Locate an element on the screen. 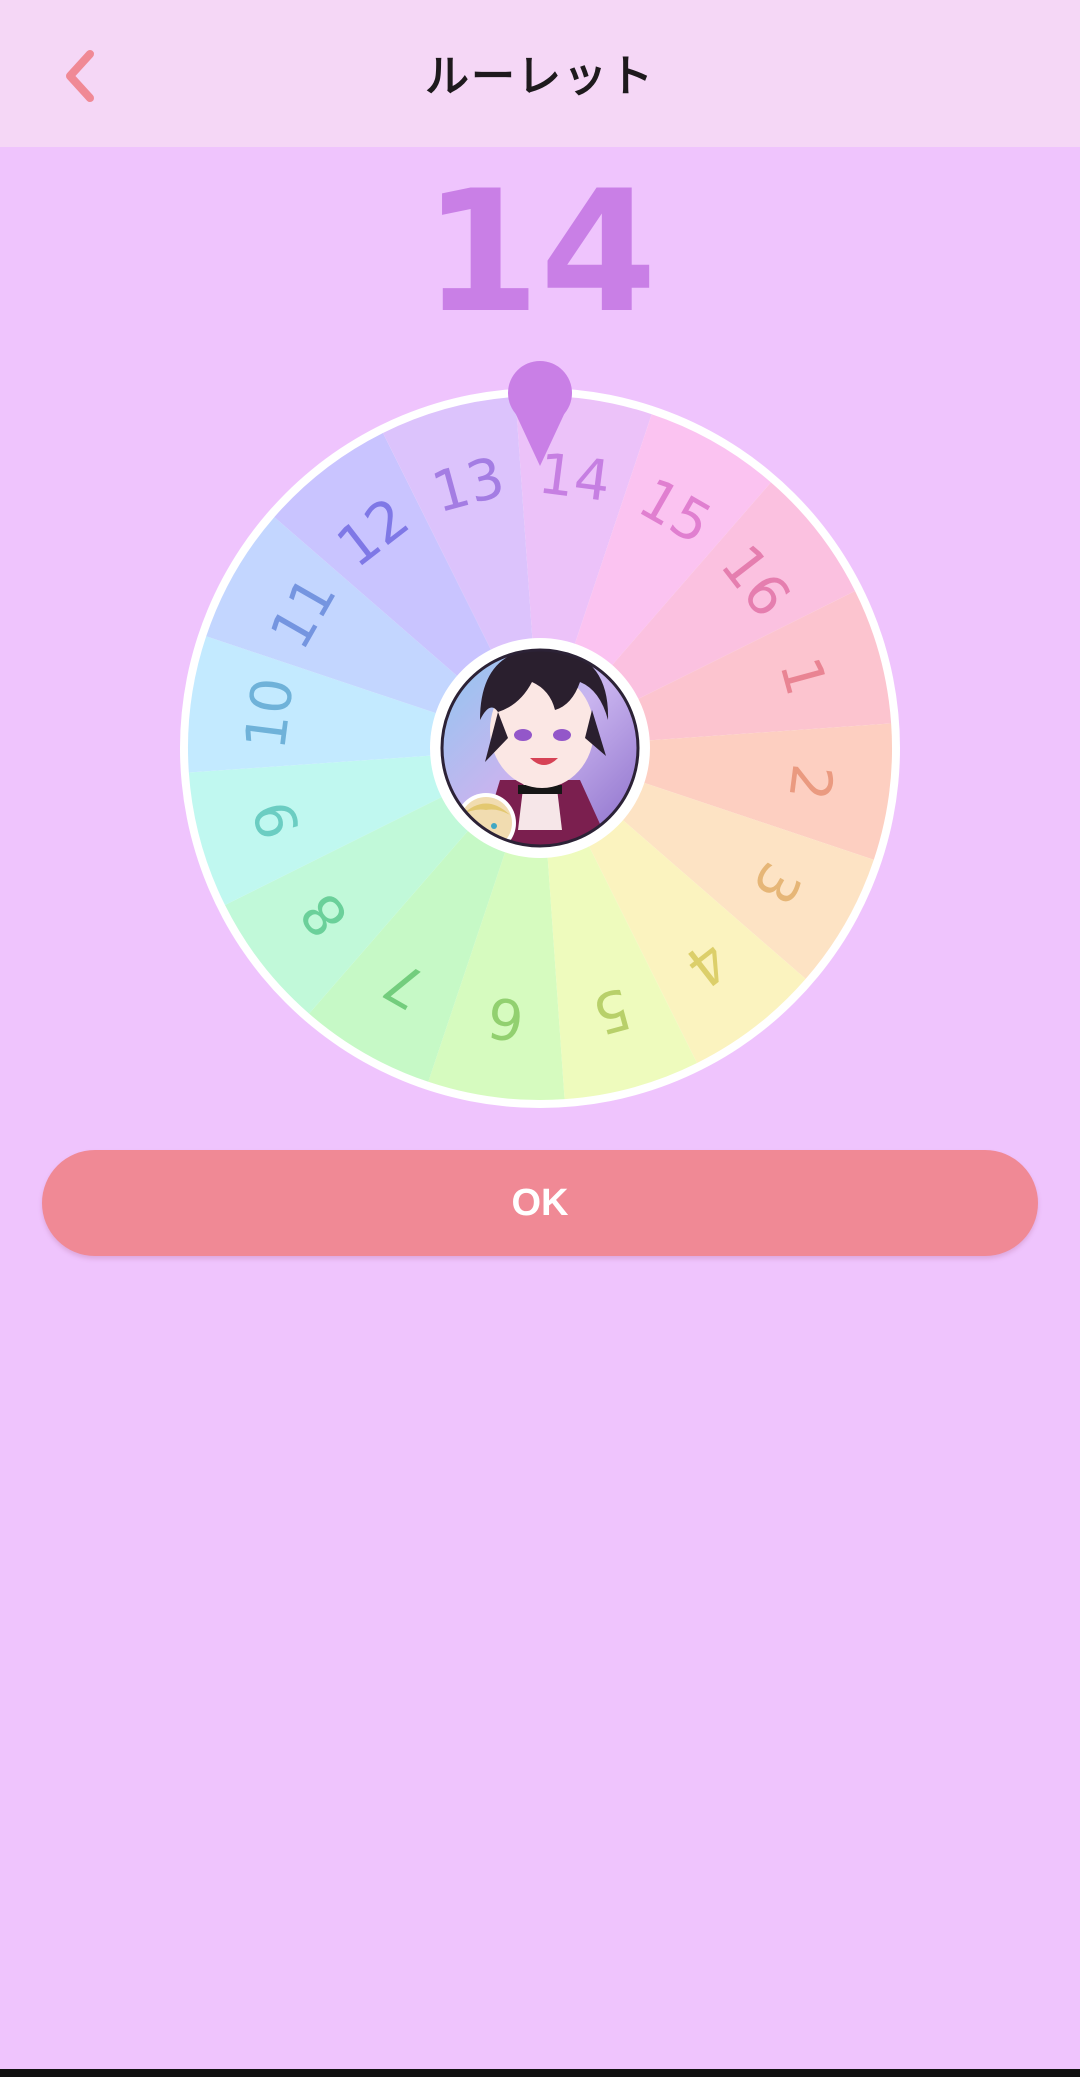  page-title: ルーレット is located at coordinates (540, 76).